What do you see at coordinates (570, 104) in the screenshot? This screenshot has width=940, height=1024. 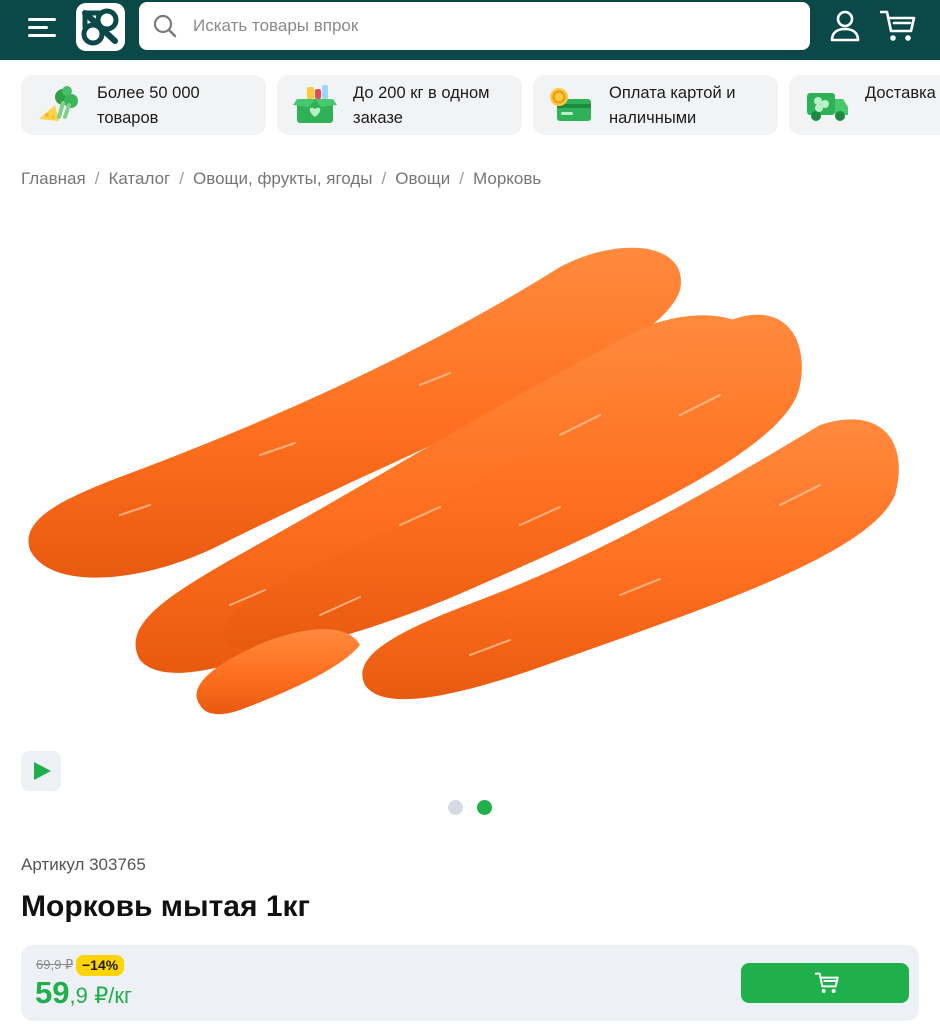 I see `card-coin-icon` at bounding box center [570, 104].